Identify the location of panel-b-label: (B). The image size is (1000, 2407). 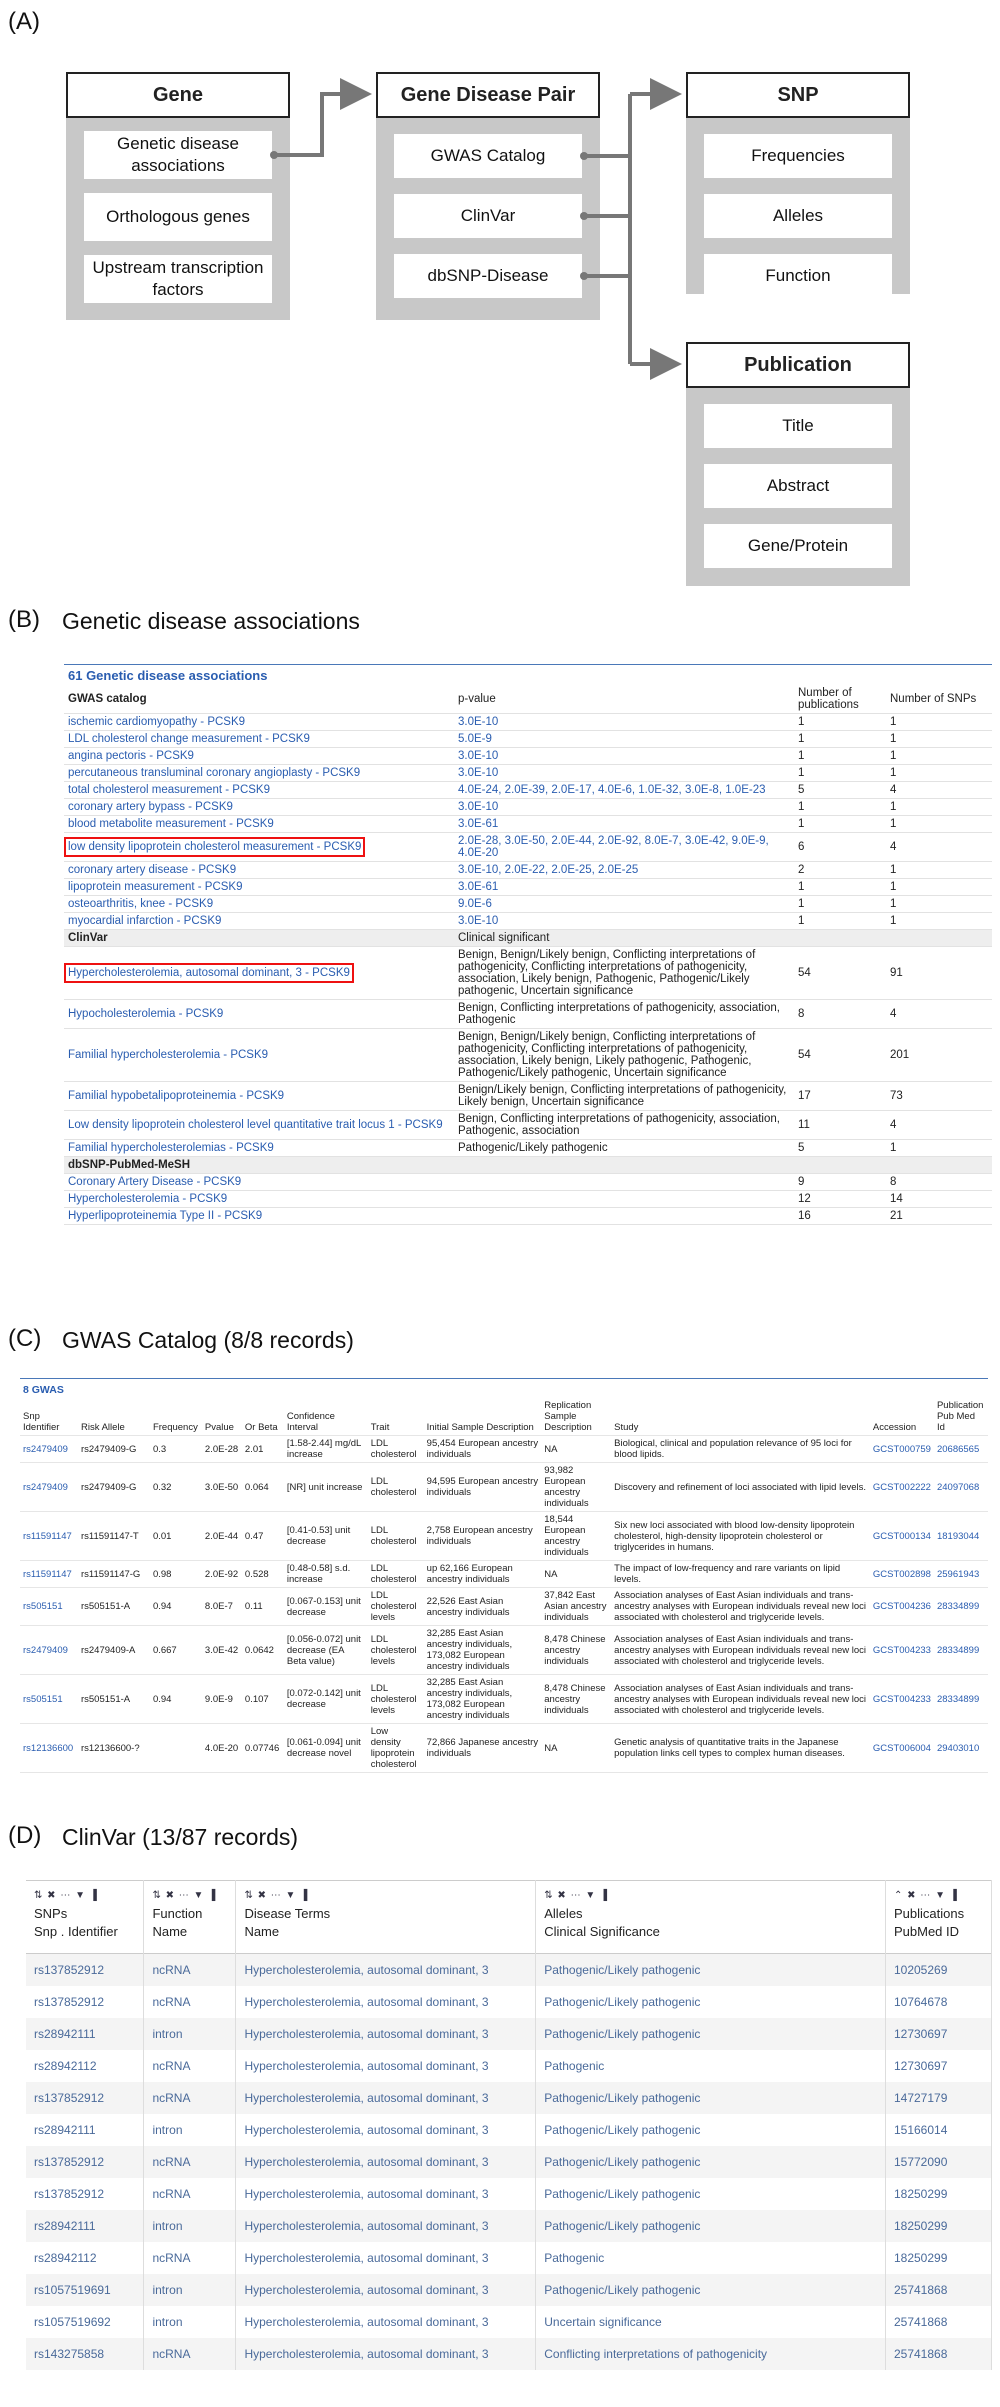
(24, 619).